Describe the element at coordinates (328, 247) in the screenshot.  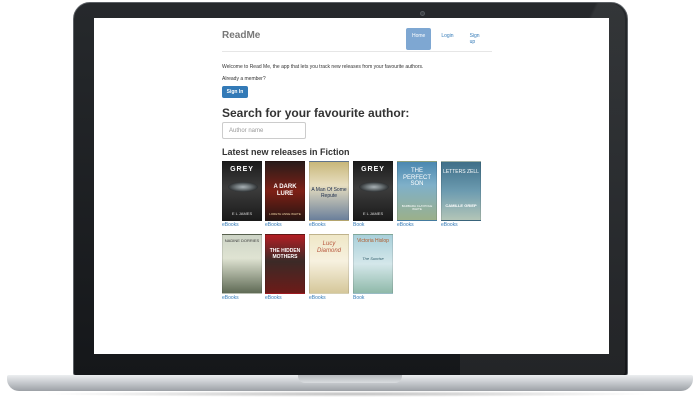
I see `cover-title: Lucy Diamond` at that location.